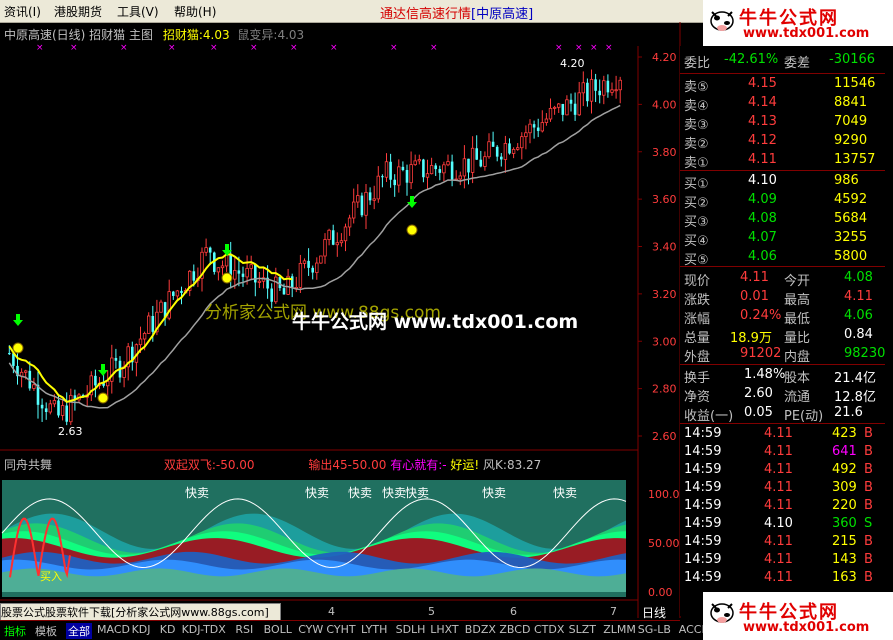  I want to click on tab-lhxt: LHXT, so click(444, 629).